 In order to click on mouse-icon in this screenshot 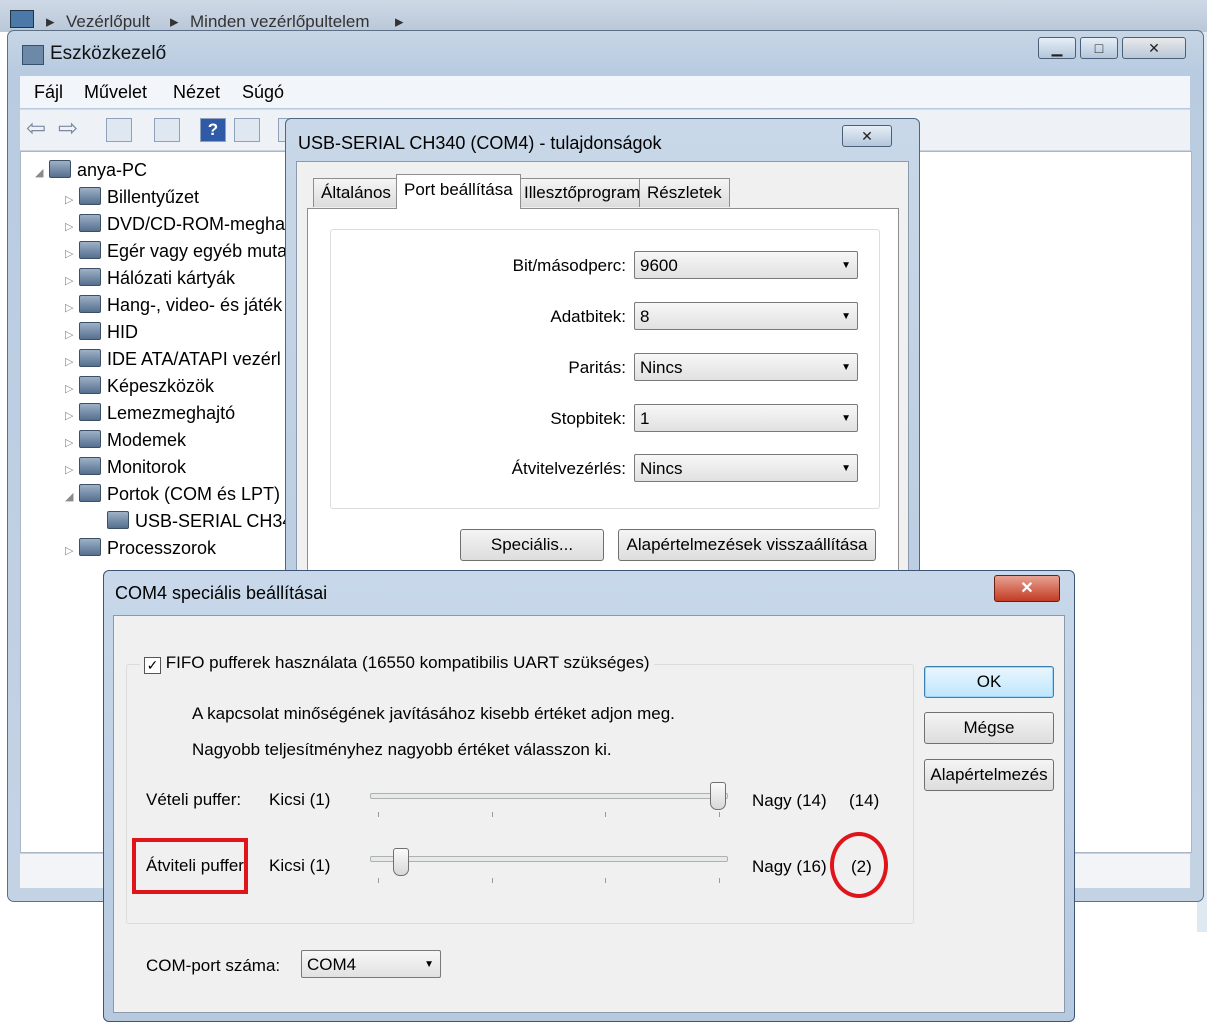, I will do `click(90, 250)`.